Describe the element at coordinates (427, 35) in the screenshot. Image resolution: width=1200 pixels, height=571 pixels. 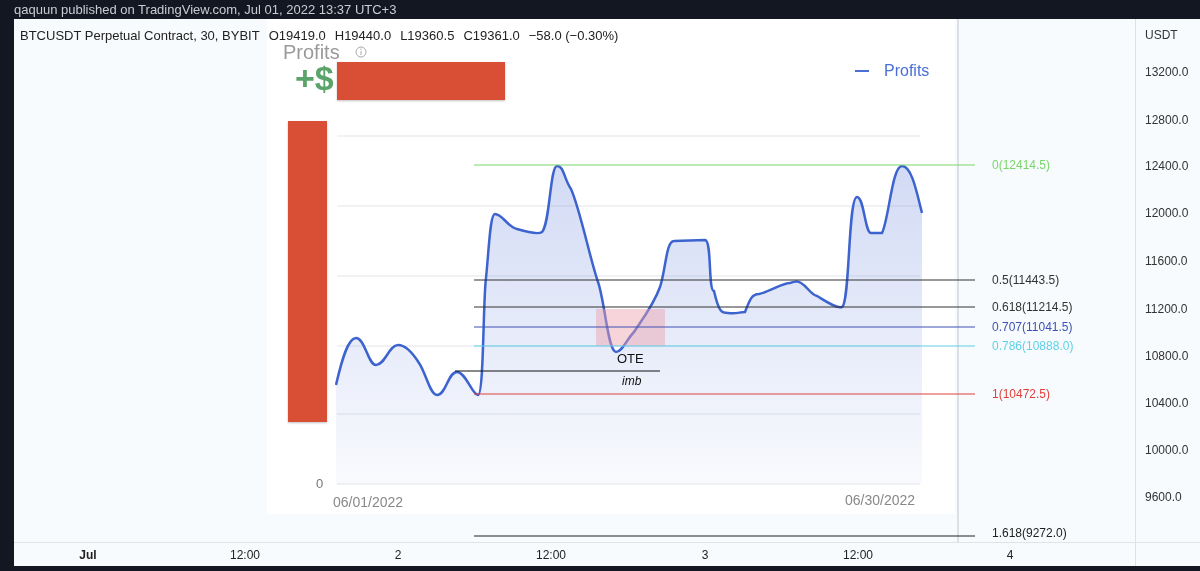
I see `ohlc-legend-text: L19360.5` at that location.